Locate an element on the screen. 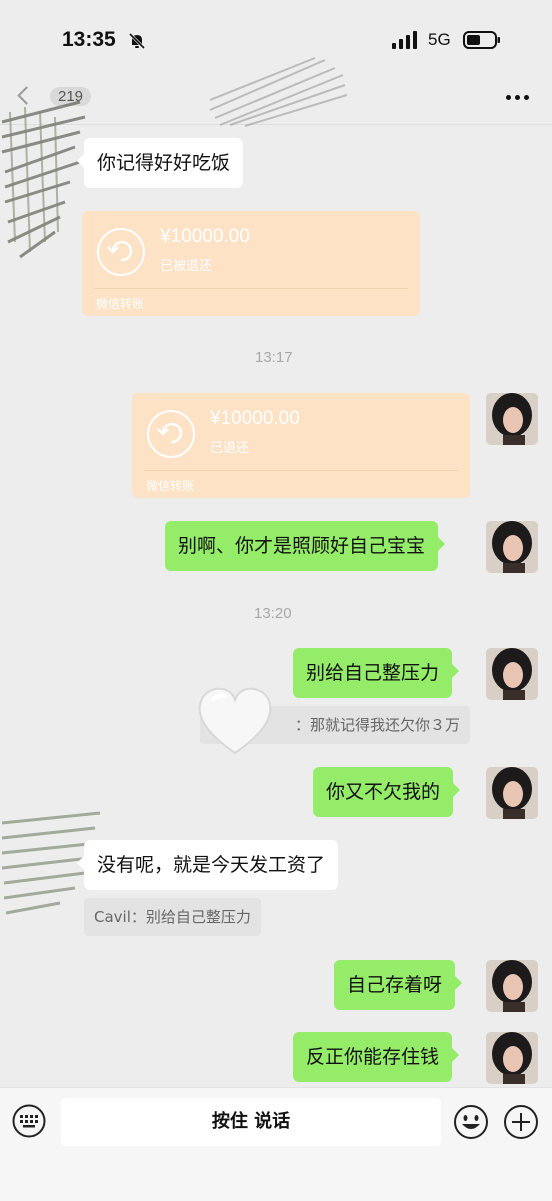 The image size is (552, 1201). transfer-status: 已被退还 is located at coordinates (186, 266).